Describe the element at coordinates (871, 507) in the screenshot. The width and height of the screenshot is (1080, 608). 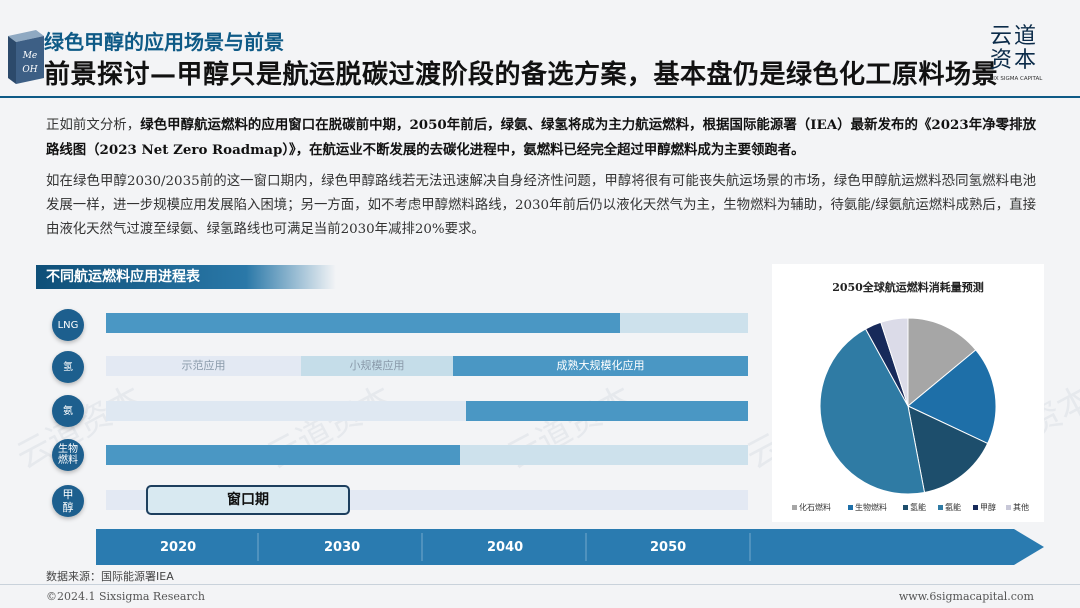
I see `legend-label: 生物燃料` at that location.